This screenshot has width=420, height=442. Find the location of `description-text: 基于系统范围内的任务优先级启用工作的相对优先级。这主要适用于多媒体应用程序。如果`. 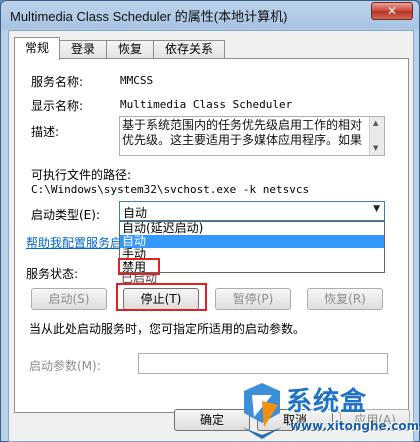

description-text: 基于系统范围内的任务优先级启用工作的相对优先级。这主要适用于多媒体应用程序。如果 is located at coordinates (242, 132).